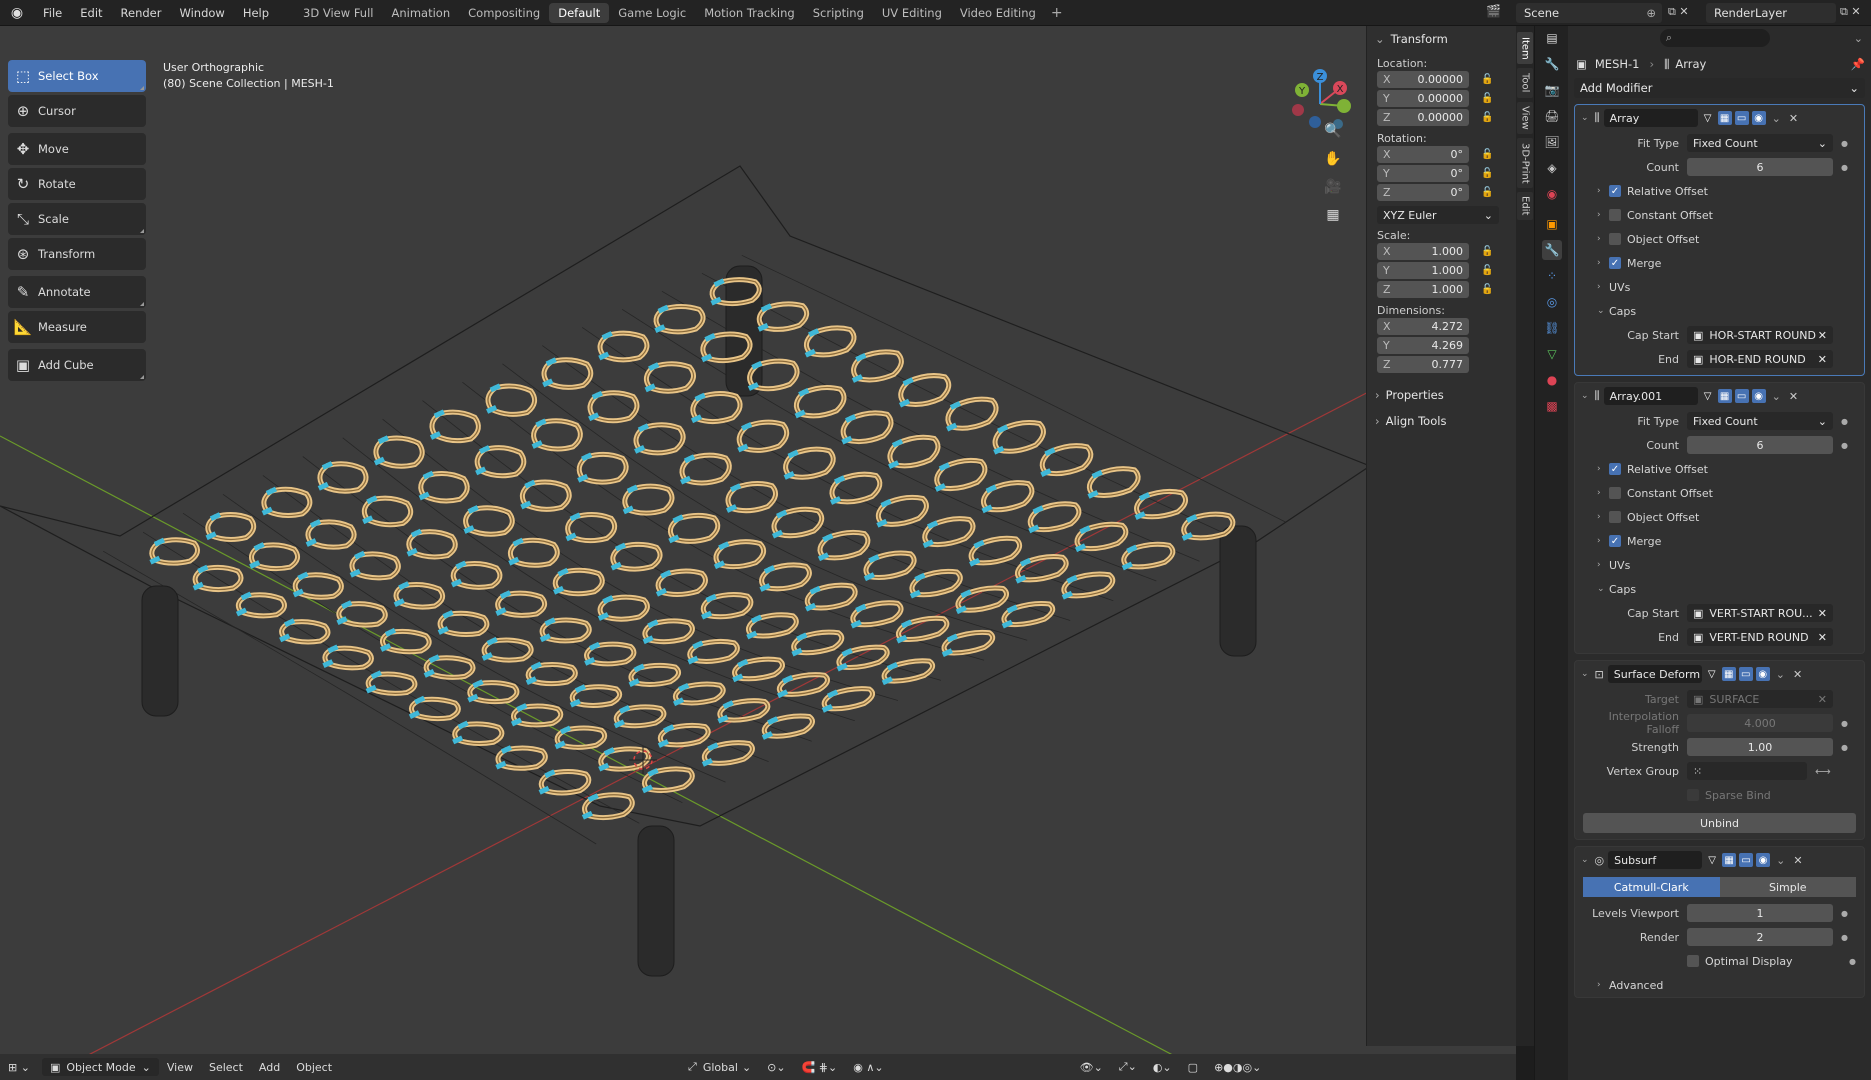 The height and width of the screenshot is (1080, 1871). I want to click on physics-icon: ◎, so click(1552, 302).